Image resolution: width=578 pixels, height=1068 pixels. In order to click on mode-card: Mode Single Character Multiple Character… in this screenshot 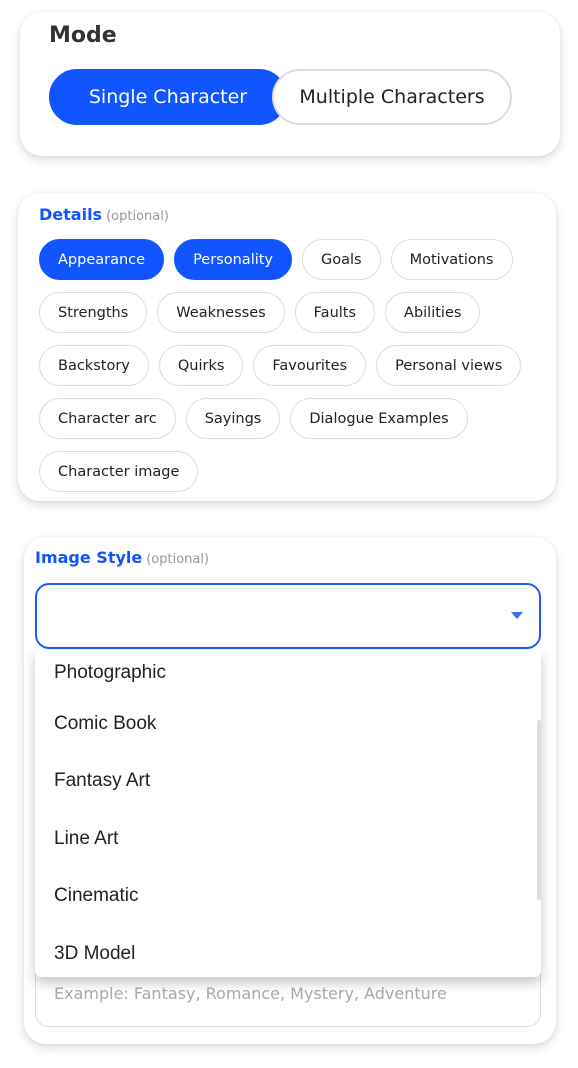, I will do `click(290, 84)`.